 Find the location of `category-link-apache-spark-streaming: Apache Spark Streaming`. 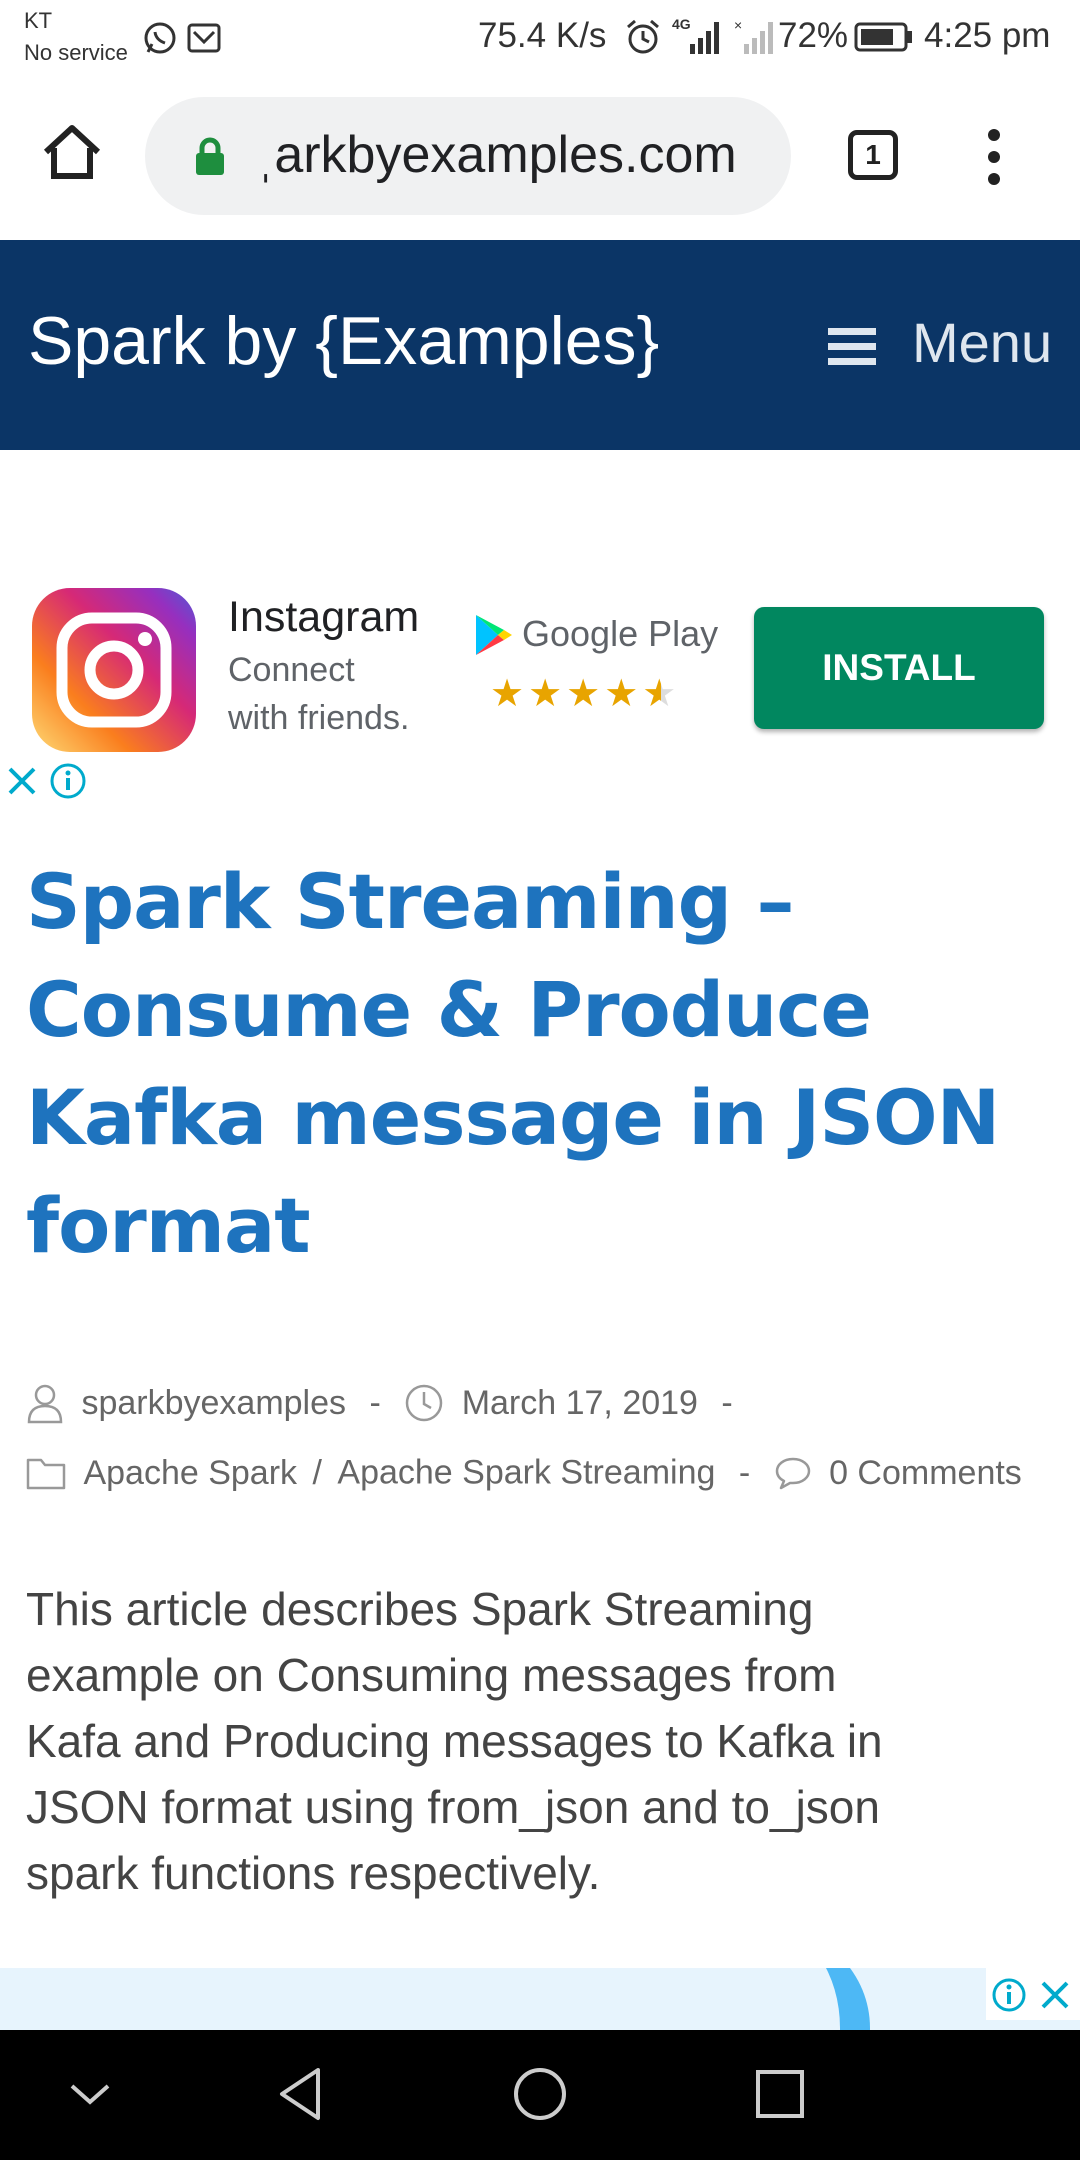

category-link-apache-spark-streaming: Apache Spark Streaming is located at coordinates (526, 1473).